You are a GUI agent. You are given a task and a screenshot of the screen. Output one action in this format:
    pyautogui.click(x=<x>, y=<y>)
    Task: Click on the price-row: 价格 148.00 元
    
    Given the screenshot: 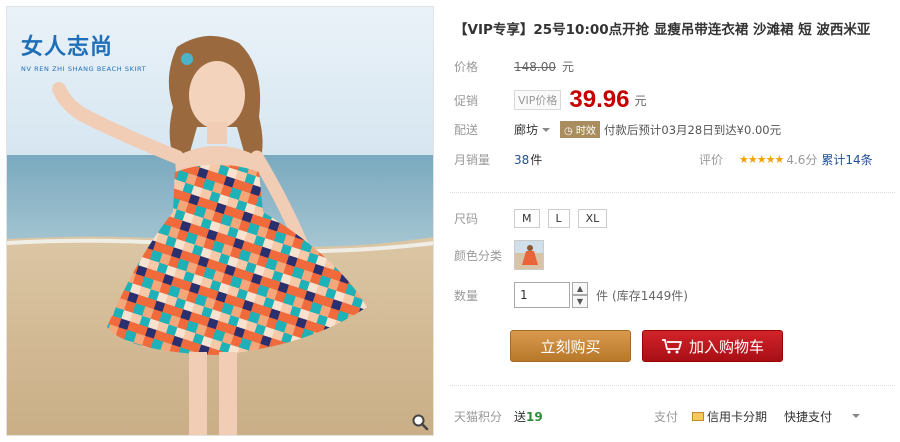 What is the action you would take?
    pyautogui.click(x=514, y=66)
    